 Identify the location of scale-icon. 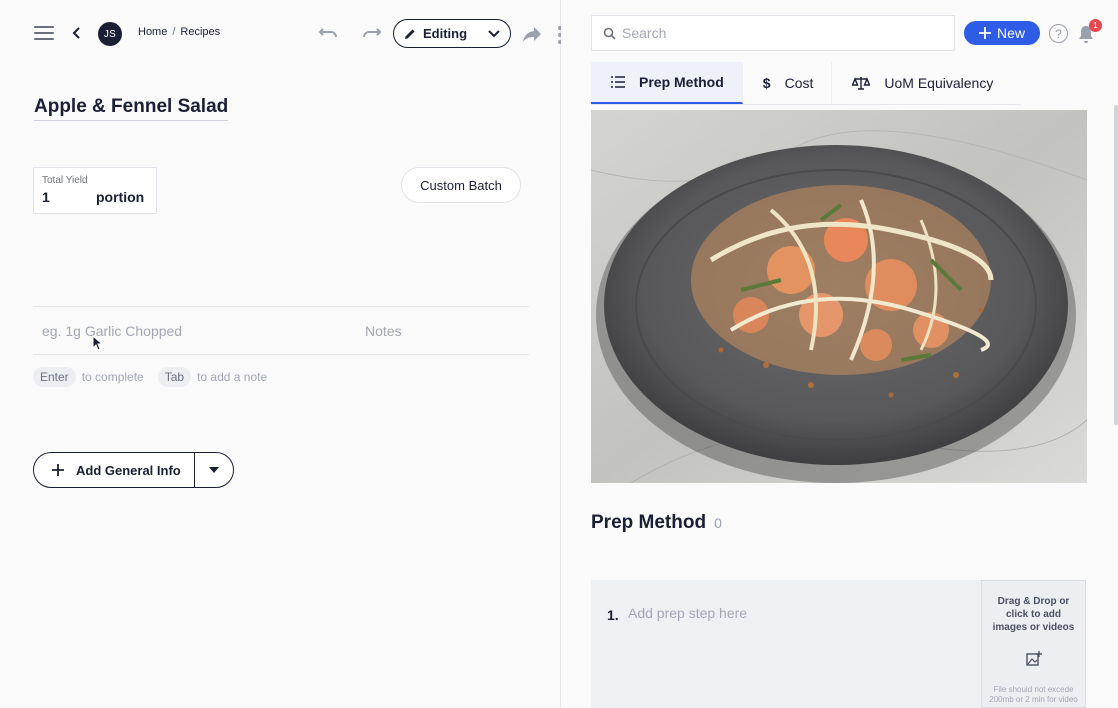
(861, 83).